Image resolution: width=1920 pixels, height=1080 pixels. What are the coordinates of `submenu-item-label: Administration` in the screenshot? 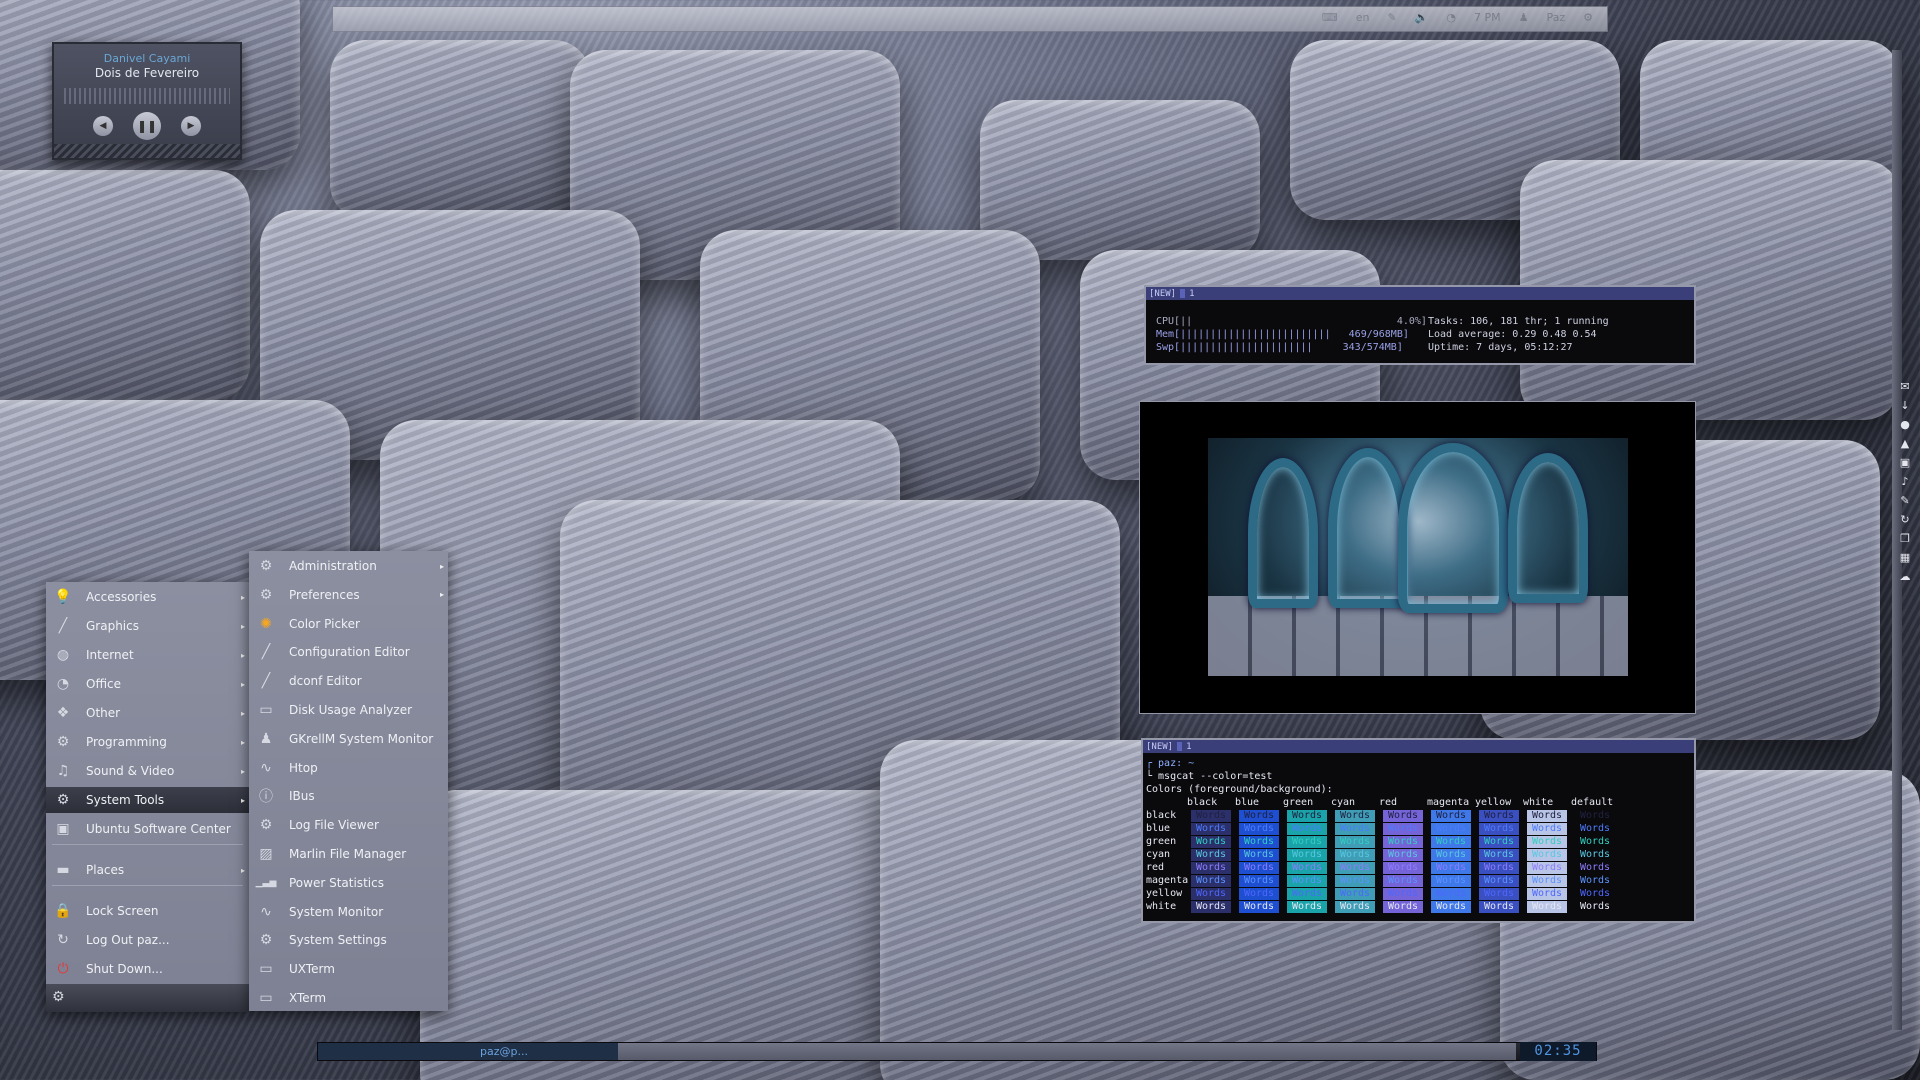 It's located at (333, 566).